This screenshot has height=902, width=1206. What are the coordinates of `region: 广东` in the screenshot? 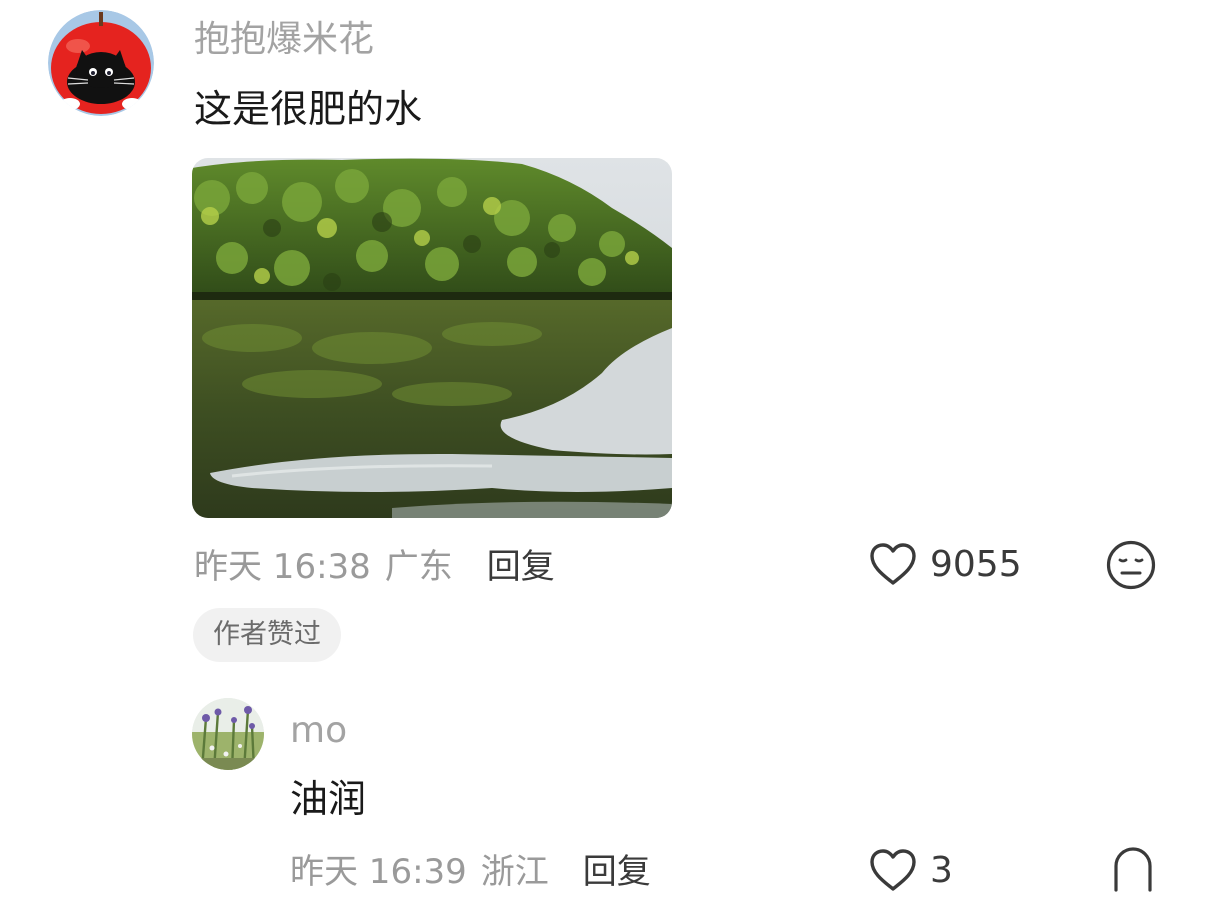 It's located at (418, 566).